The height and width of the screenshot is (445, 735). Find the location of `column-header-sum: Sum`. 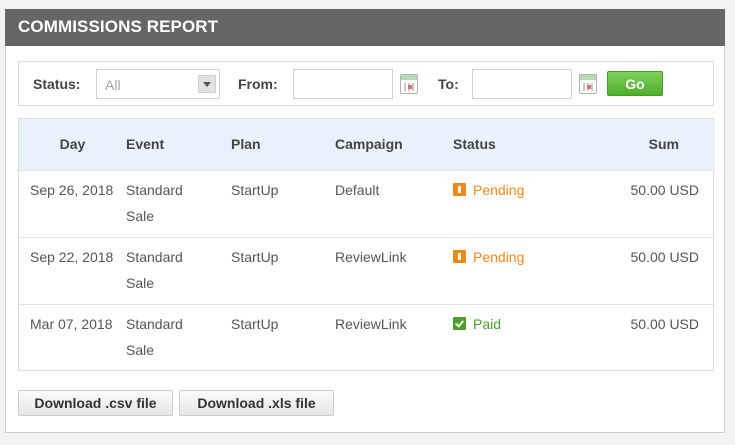

column-header-sum: Sum is located at coordinates (646, 144).